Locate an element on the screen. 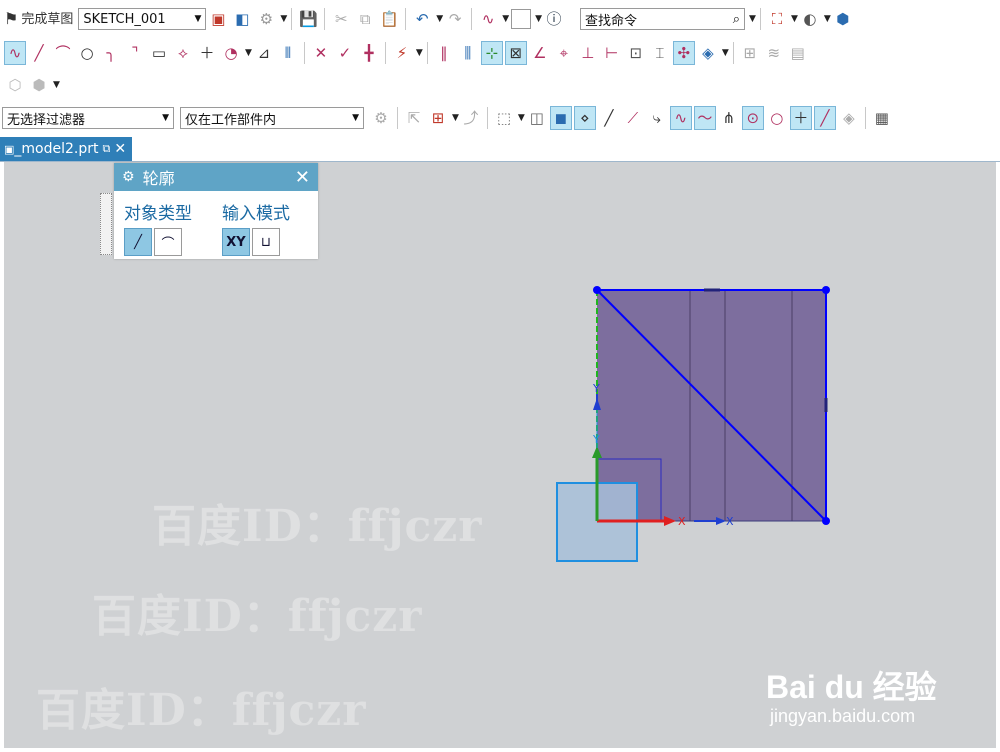  finish-sketch-button: ⚑ 完成草图 is located at coordinates (38, 19).